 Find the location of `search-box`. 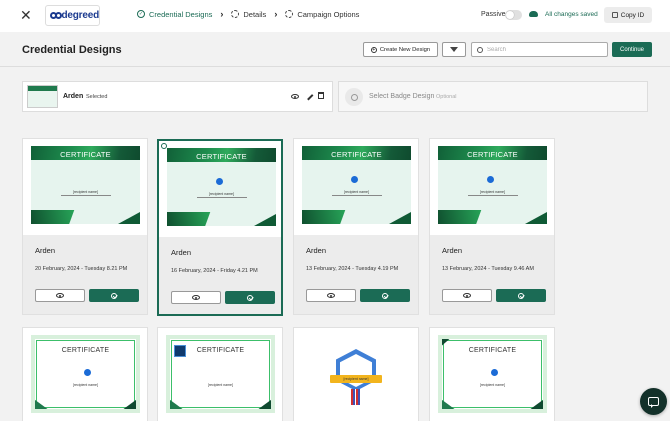

search-box is located at coordinates (539, 49).